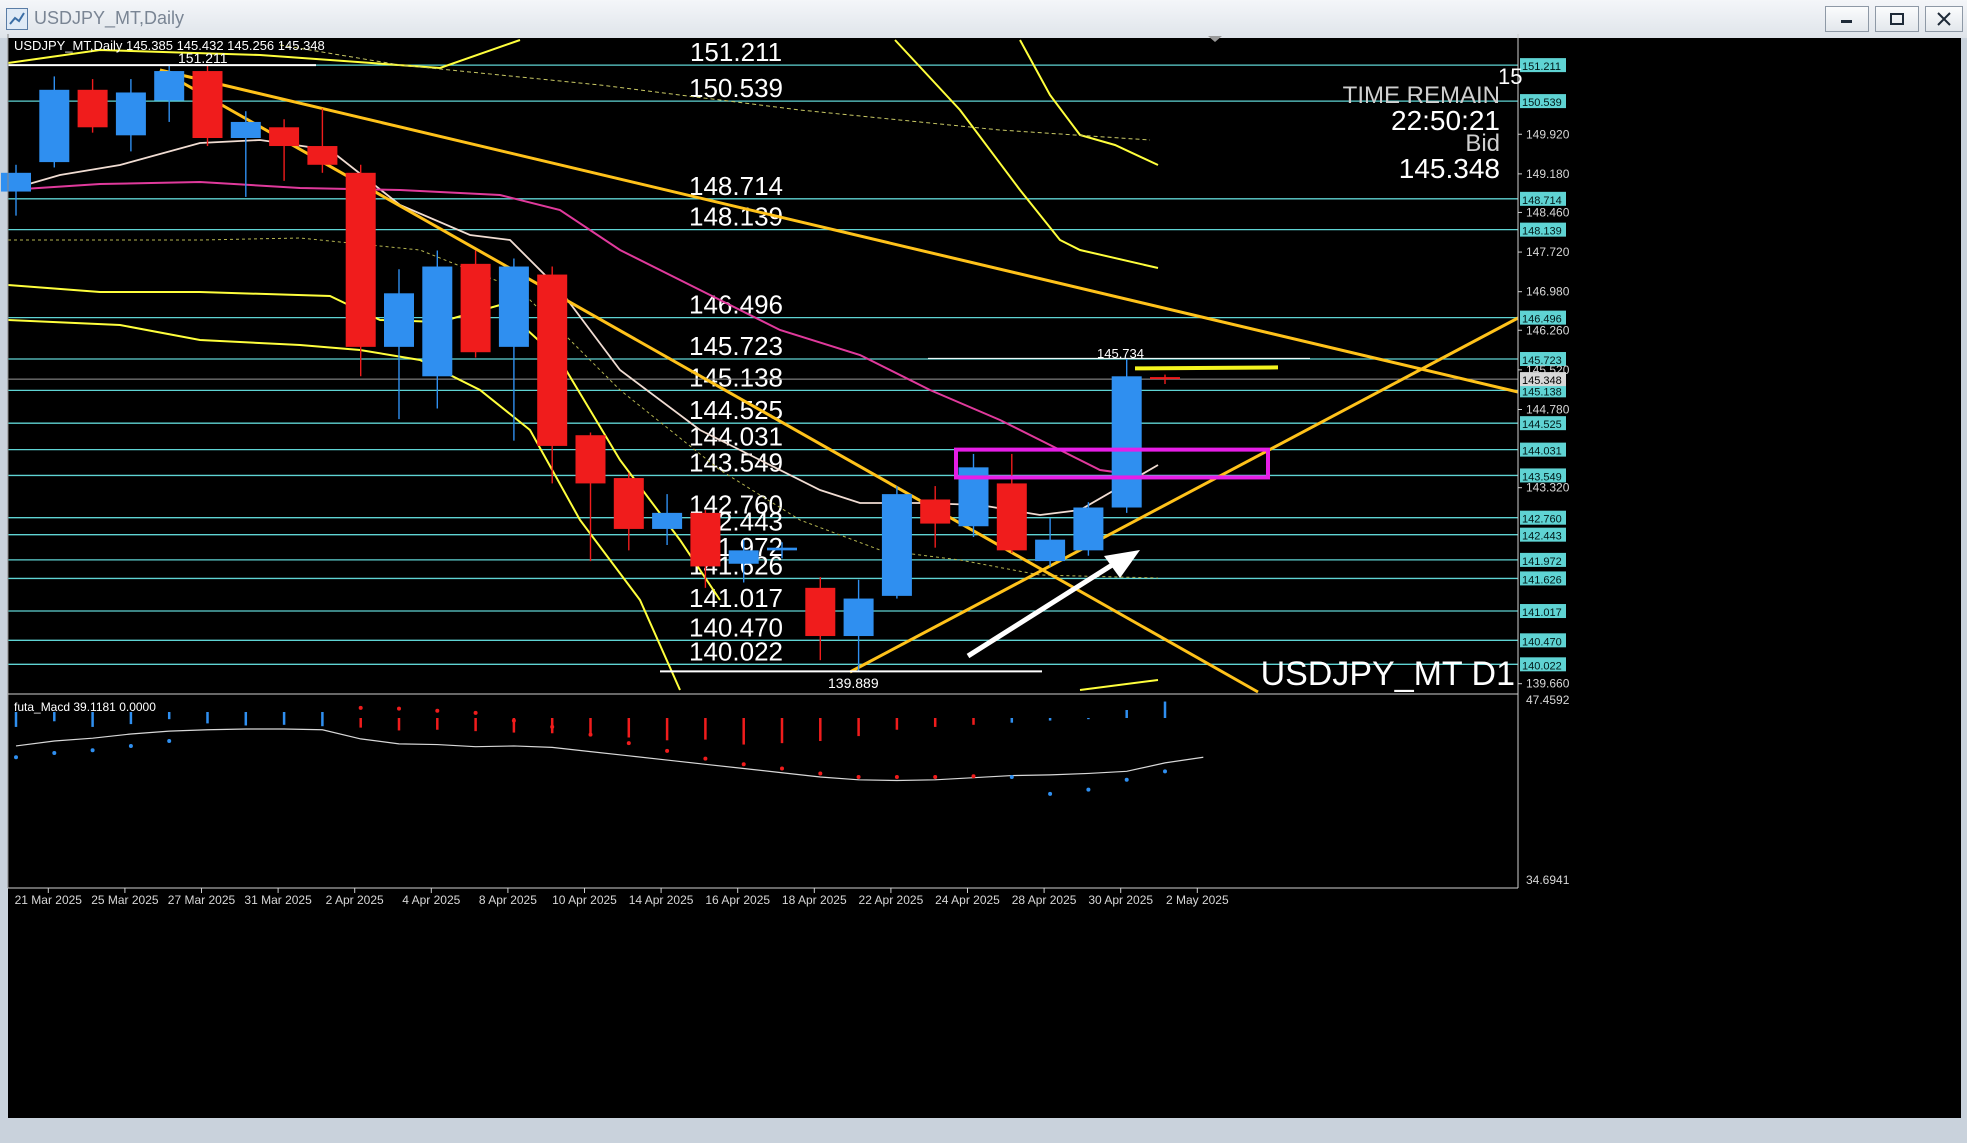 Image resolution: width=1967 pixels, height=1143 pixels. I want to click on level-price-tag-text: 140.470, so click(1542, 642).